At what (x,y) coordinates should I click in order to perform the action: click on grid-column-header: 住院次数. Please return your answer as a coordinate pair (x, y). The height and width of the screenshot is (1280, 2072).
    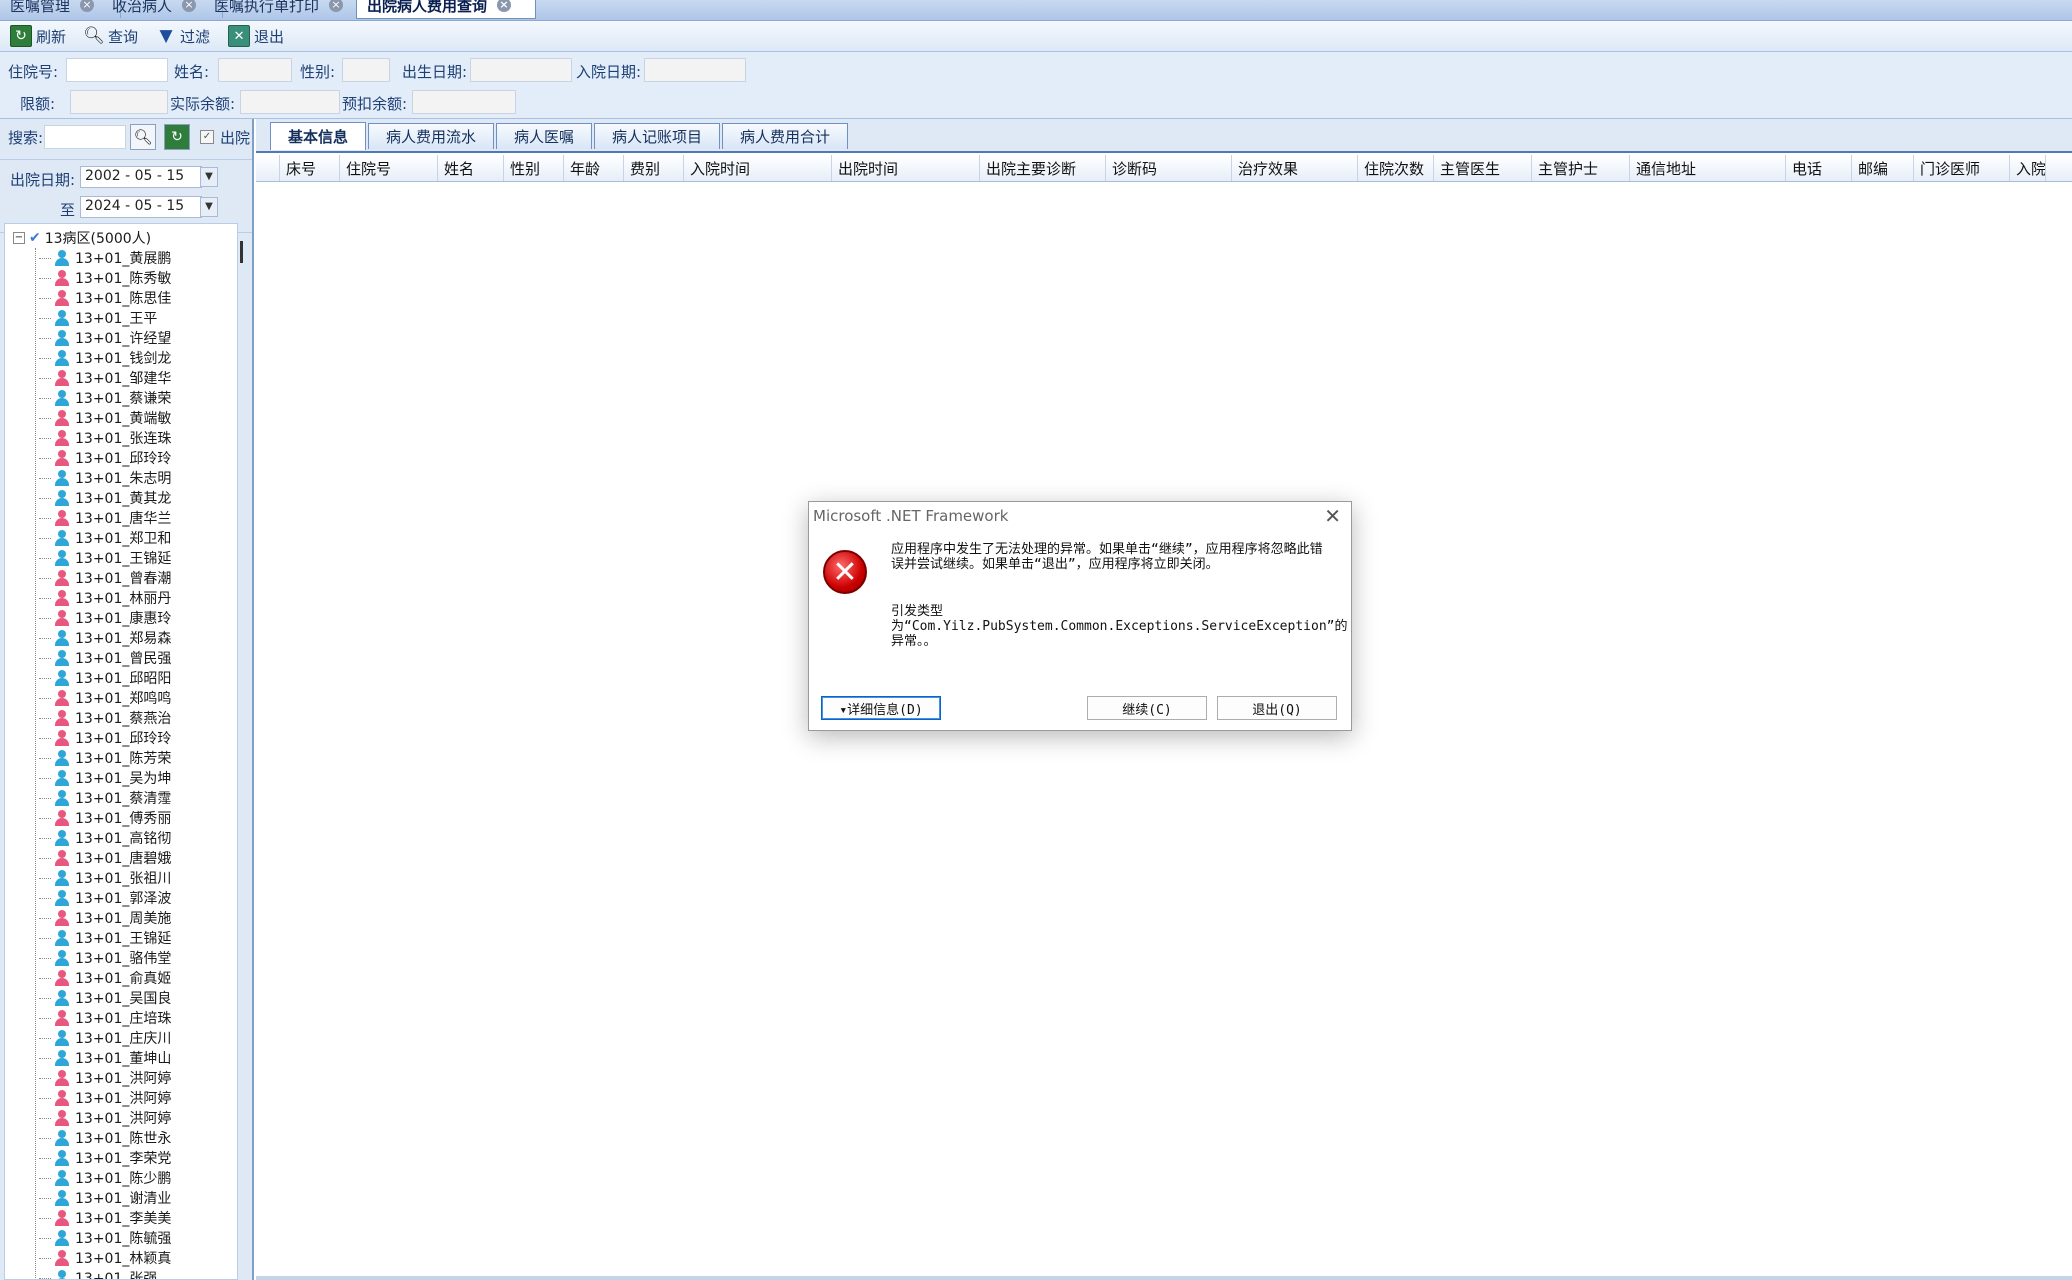
    Looking at the image, I should click on (1396, 168).